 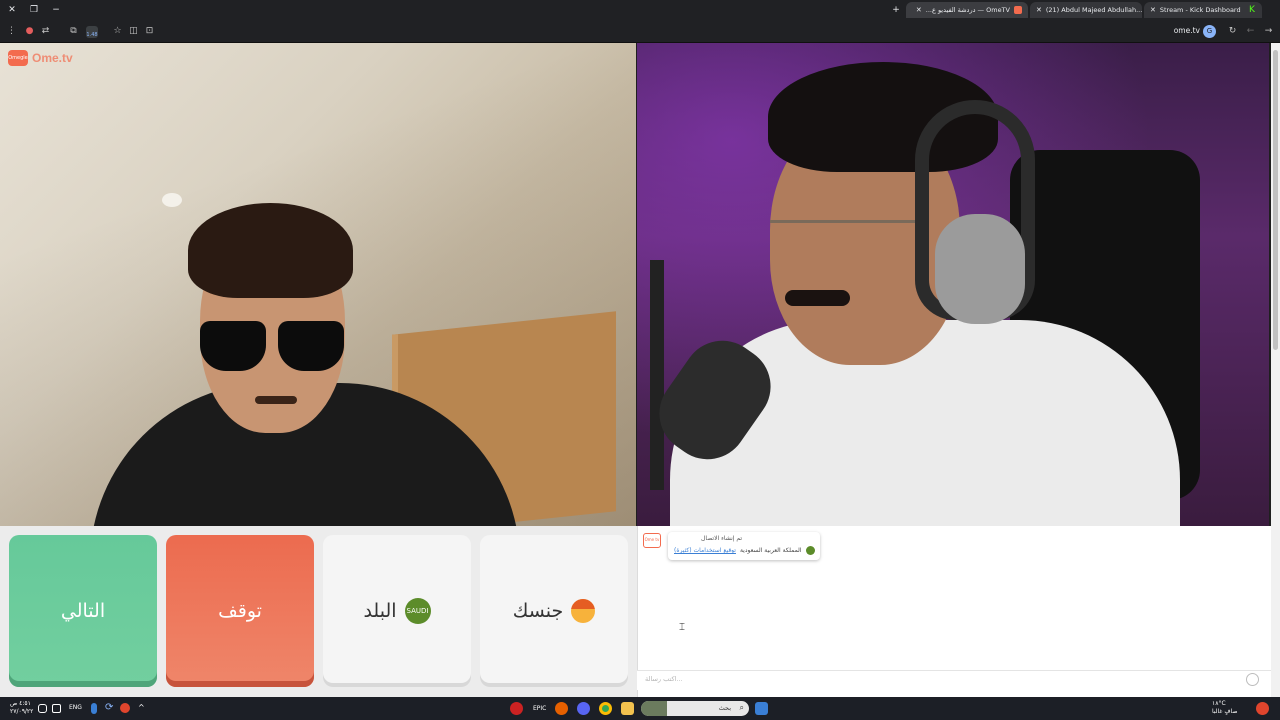 What do you see at coordinates (640, 31) in the screenshot?
I see `browser-toolbar: ⋮ ● ⇄ ⧉ 1.48 ☆ ◫ ⊡ ome.tv G ↻ ← →` at bounding box center [640, 31].